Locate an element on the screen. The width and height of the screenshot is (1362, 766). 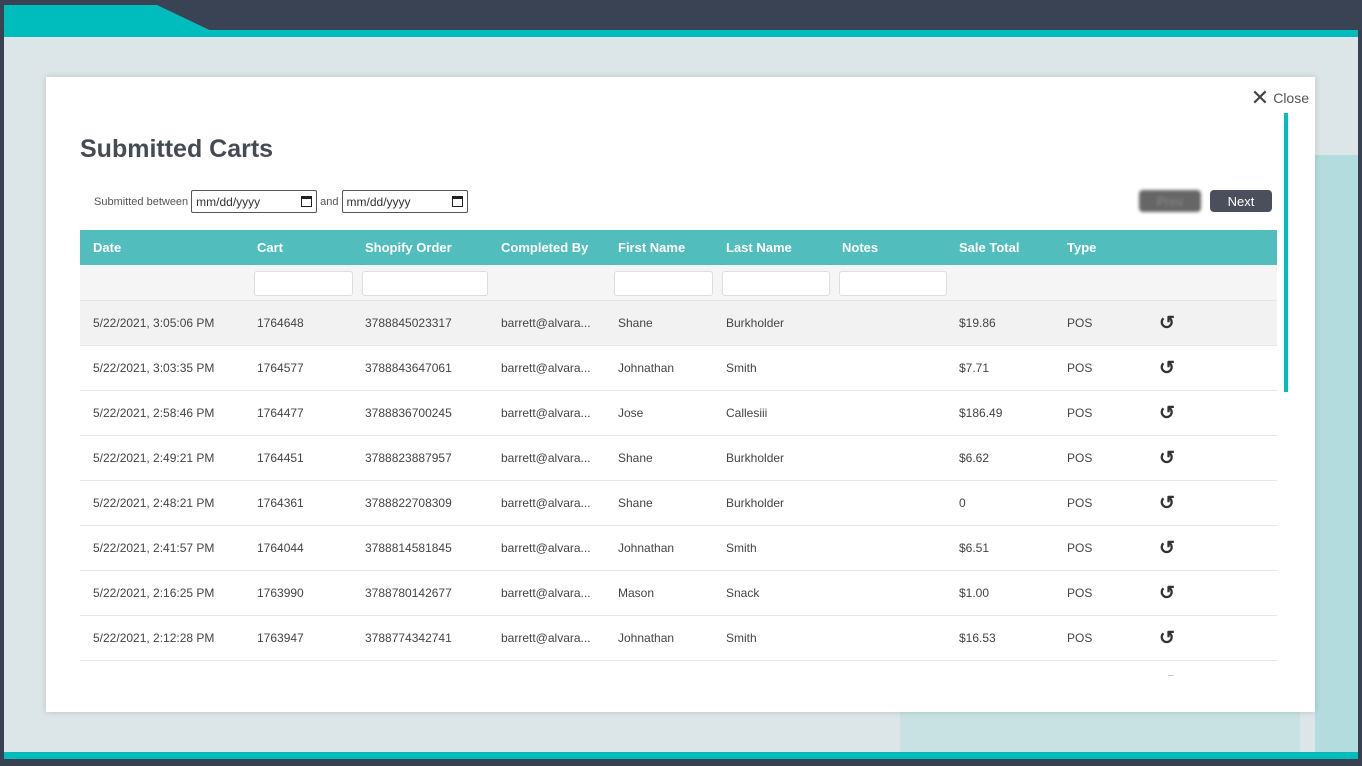
cell-cart: 1764451 is located at coordinates (280, 458).